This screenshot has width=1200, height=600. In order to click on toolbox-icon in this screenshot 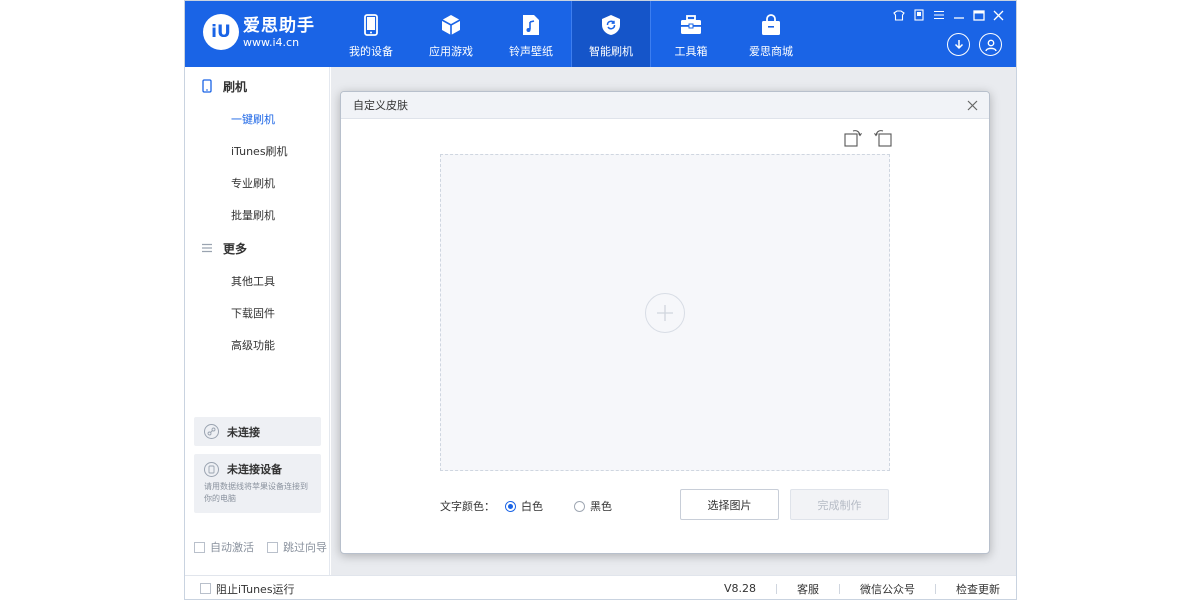, I will do `click(691, 25)`.